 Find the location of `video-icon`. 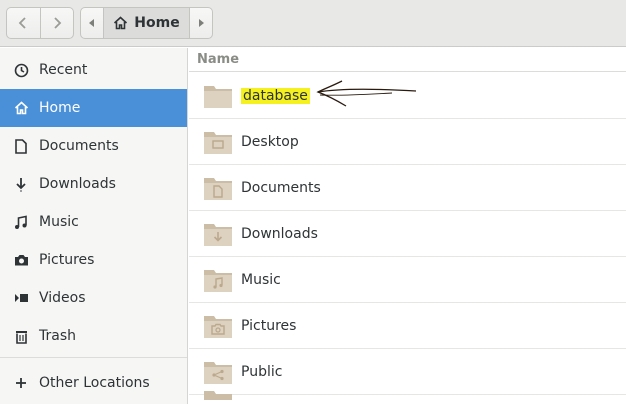

video-icon is located at coordinates (21, 298).